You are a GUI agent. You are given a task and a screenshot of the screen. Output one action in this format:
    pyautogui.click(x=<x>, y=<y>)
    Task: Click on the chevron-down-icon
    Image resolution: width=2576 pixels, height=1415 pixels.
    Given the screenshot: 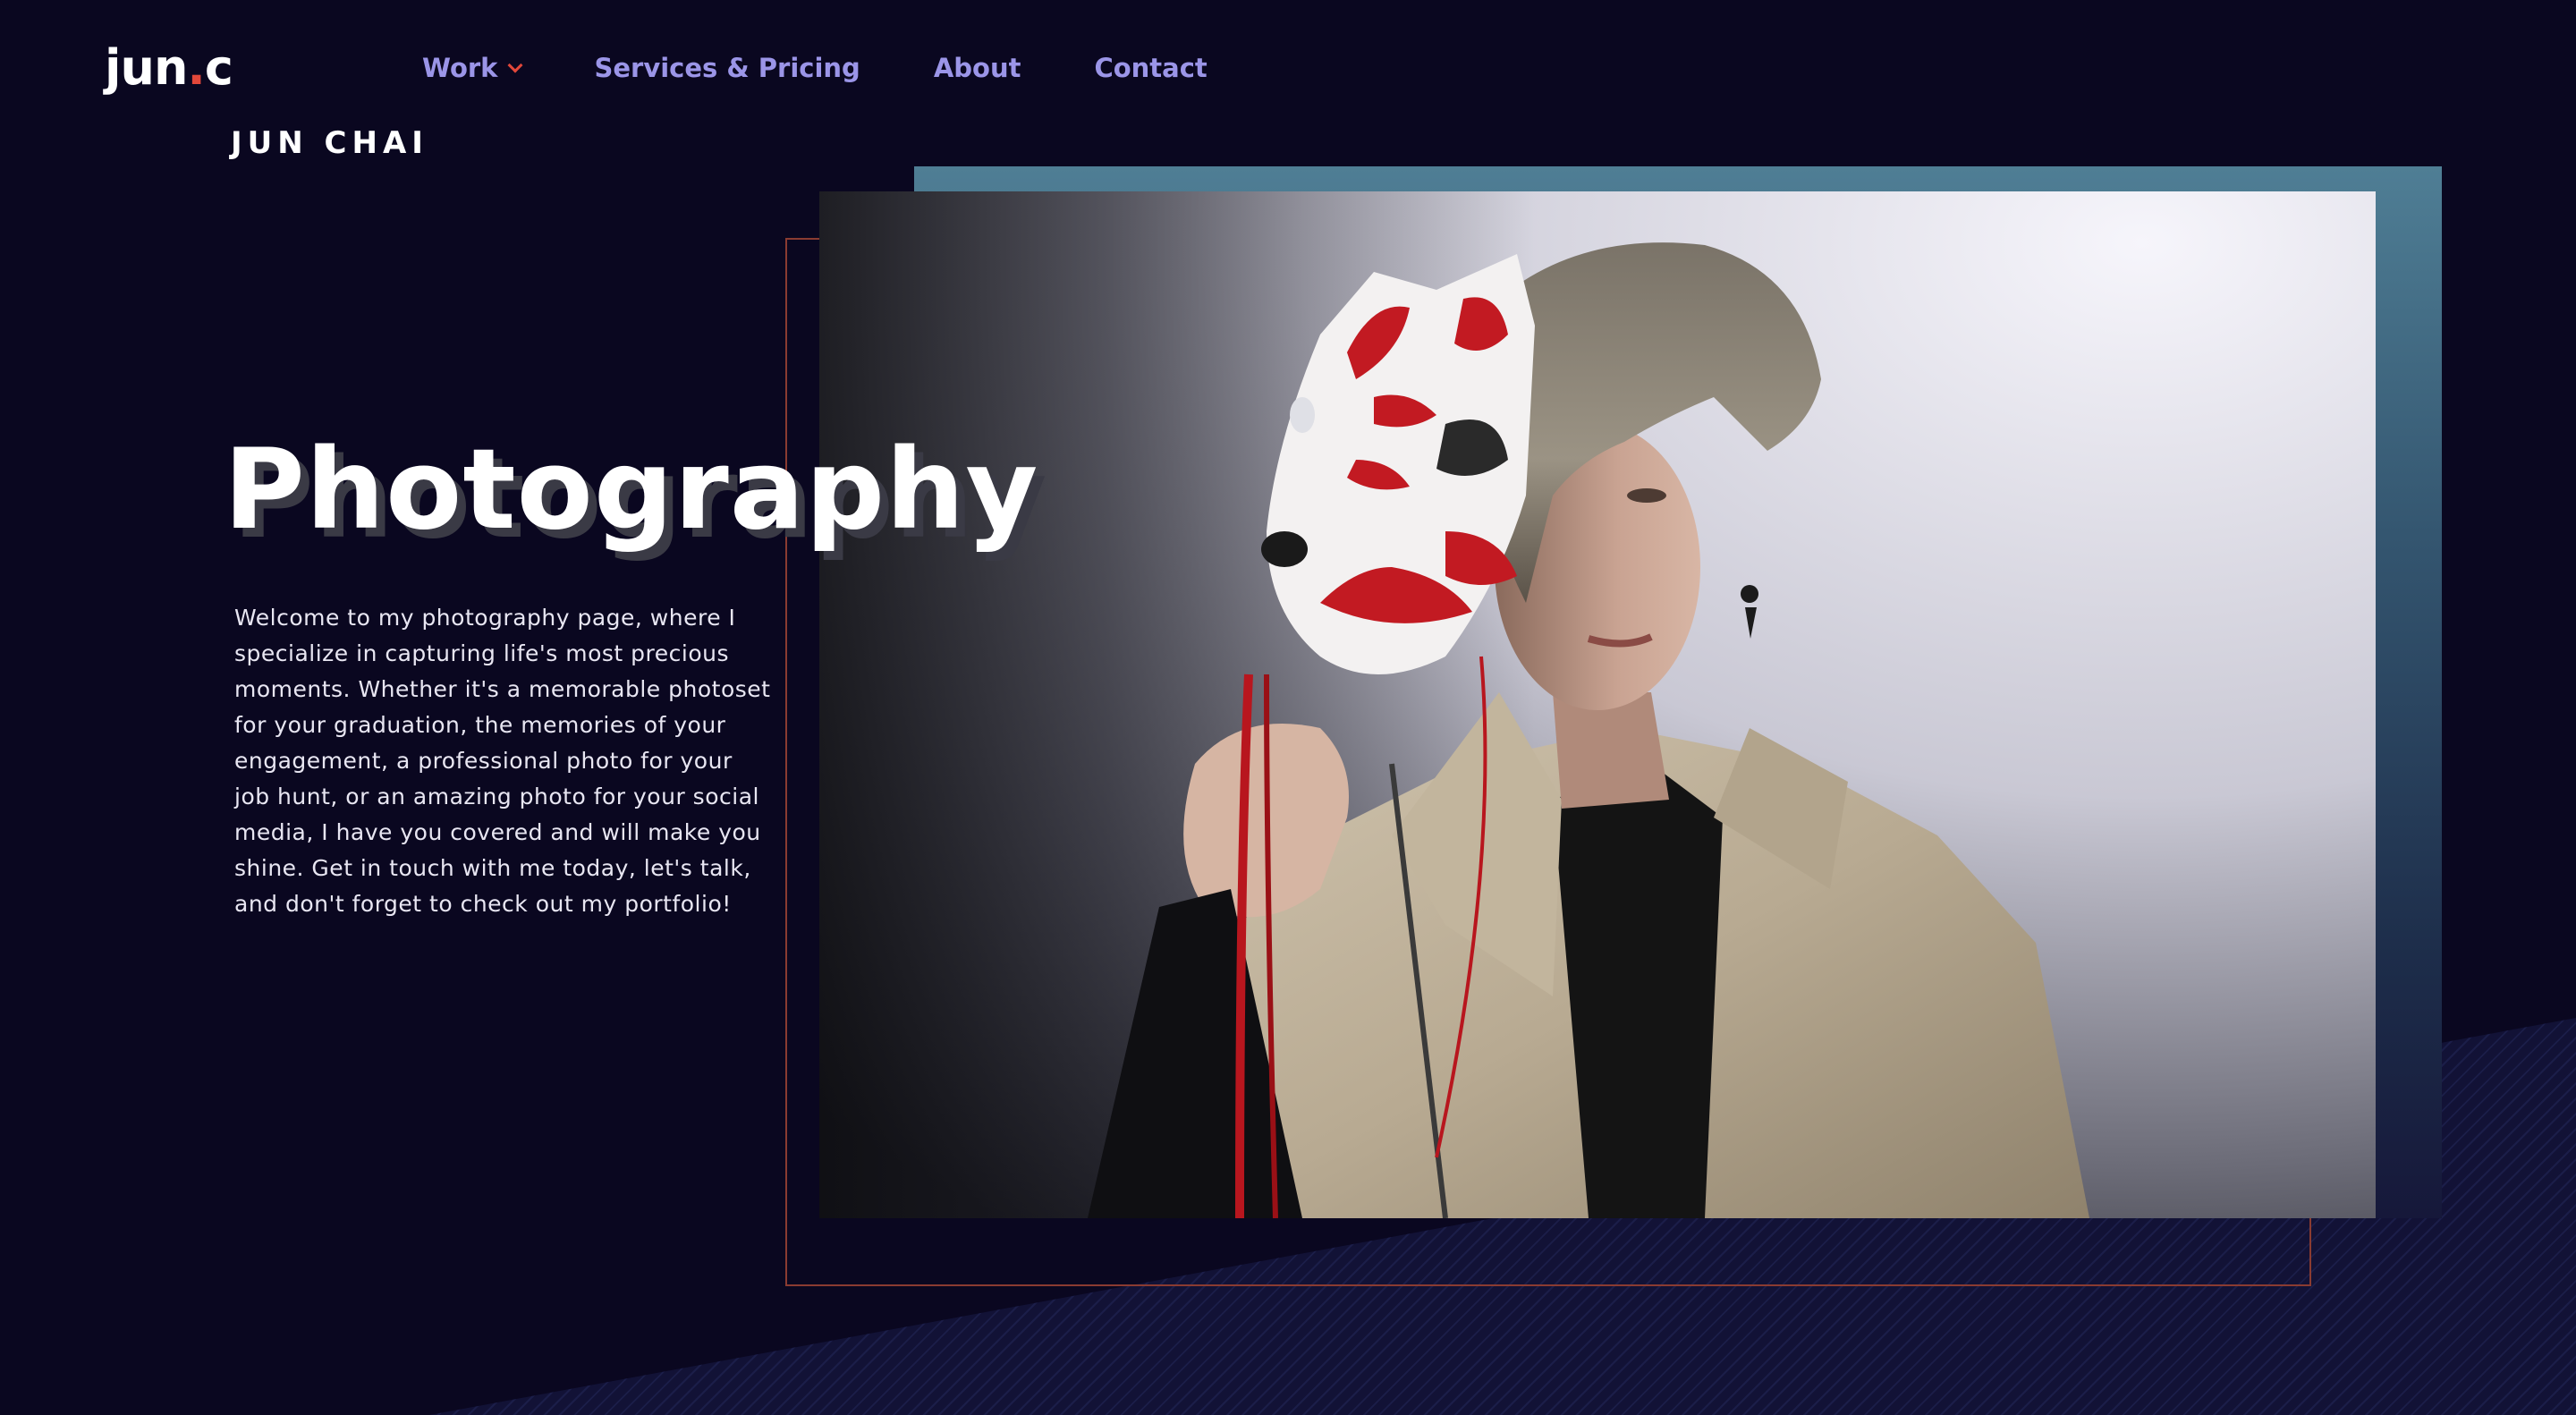 What is the action you would take?
    pyautogui.click(x=515, y=65)
    